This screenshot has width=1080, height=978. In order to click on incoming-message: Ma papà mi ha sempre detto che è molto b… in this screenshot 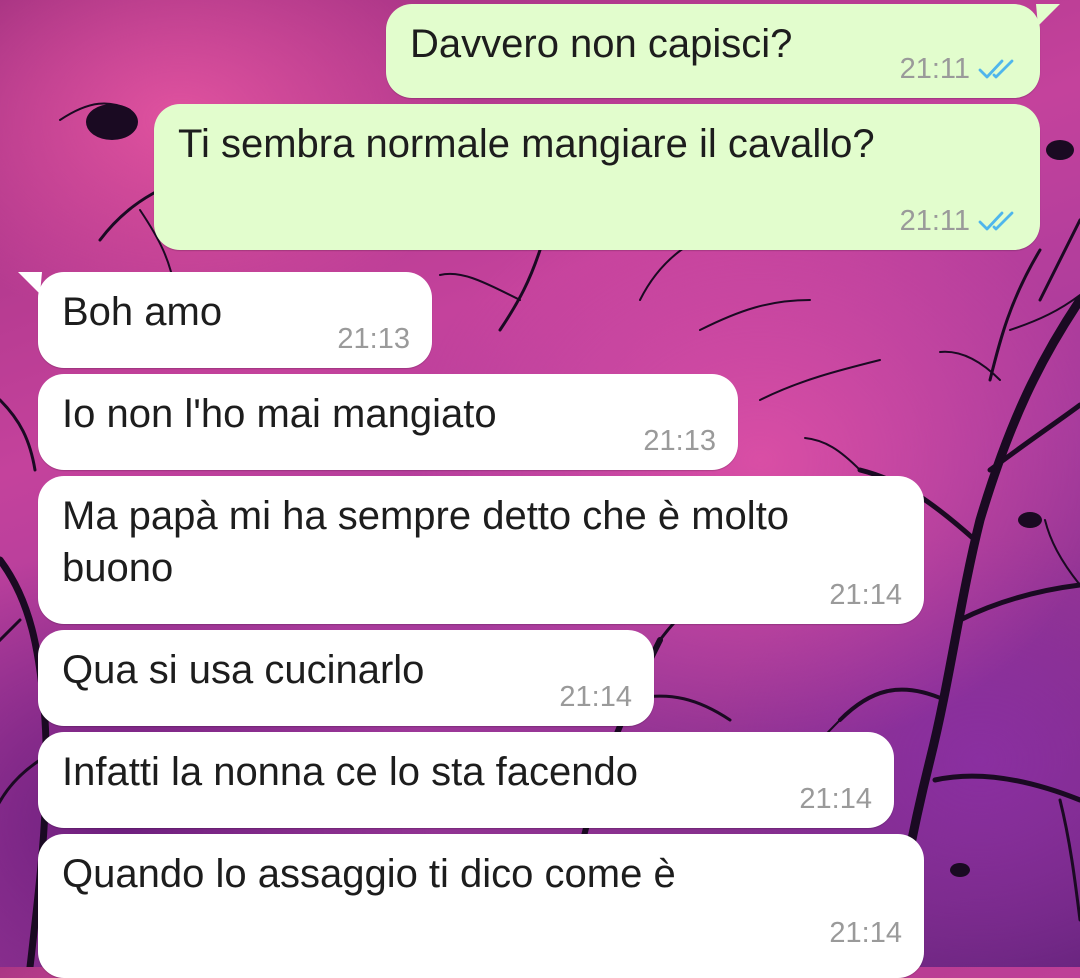, I will do `click(481, 550)`.